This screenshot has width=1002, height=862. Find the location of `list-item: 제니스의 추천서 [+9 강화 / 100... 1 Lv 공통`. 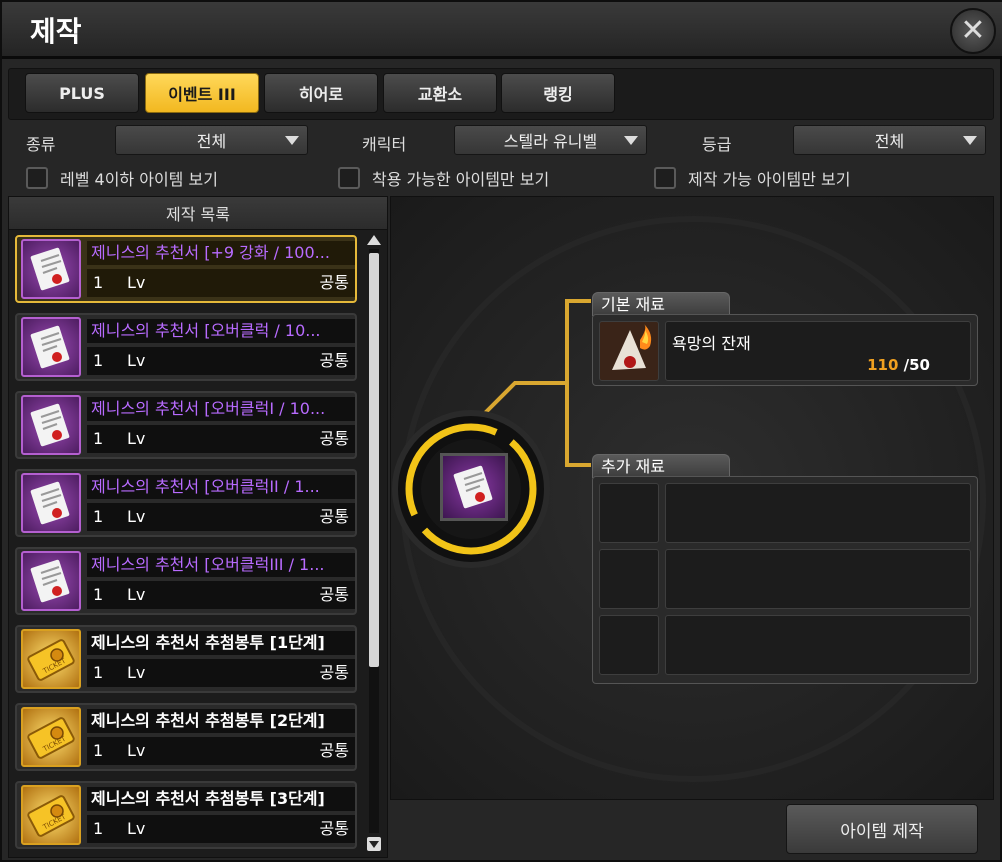

list-item: 제니스의 추천서 [+9 강화 / 100... 1 Lv 공통 is located at coordinates (186, 269).